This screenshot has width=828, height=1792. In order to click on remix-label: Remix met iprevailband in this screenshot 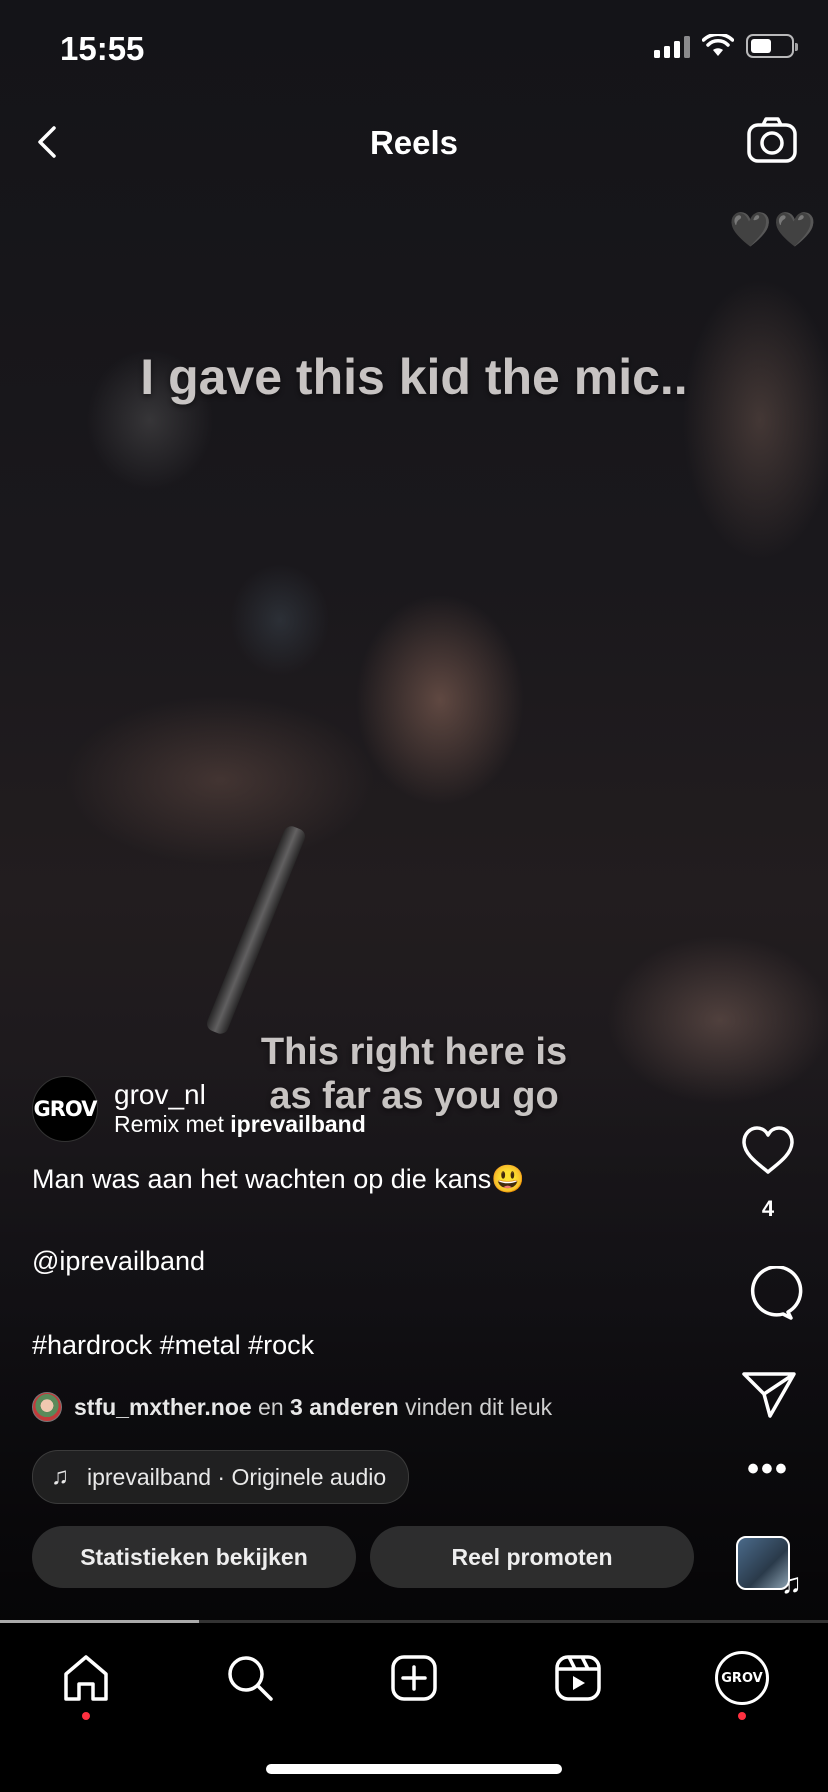, I will do `click(240, 1124)`.